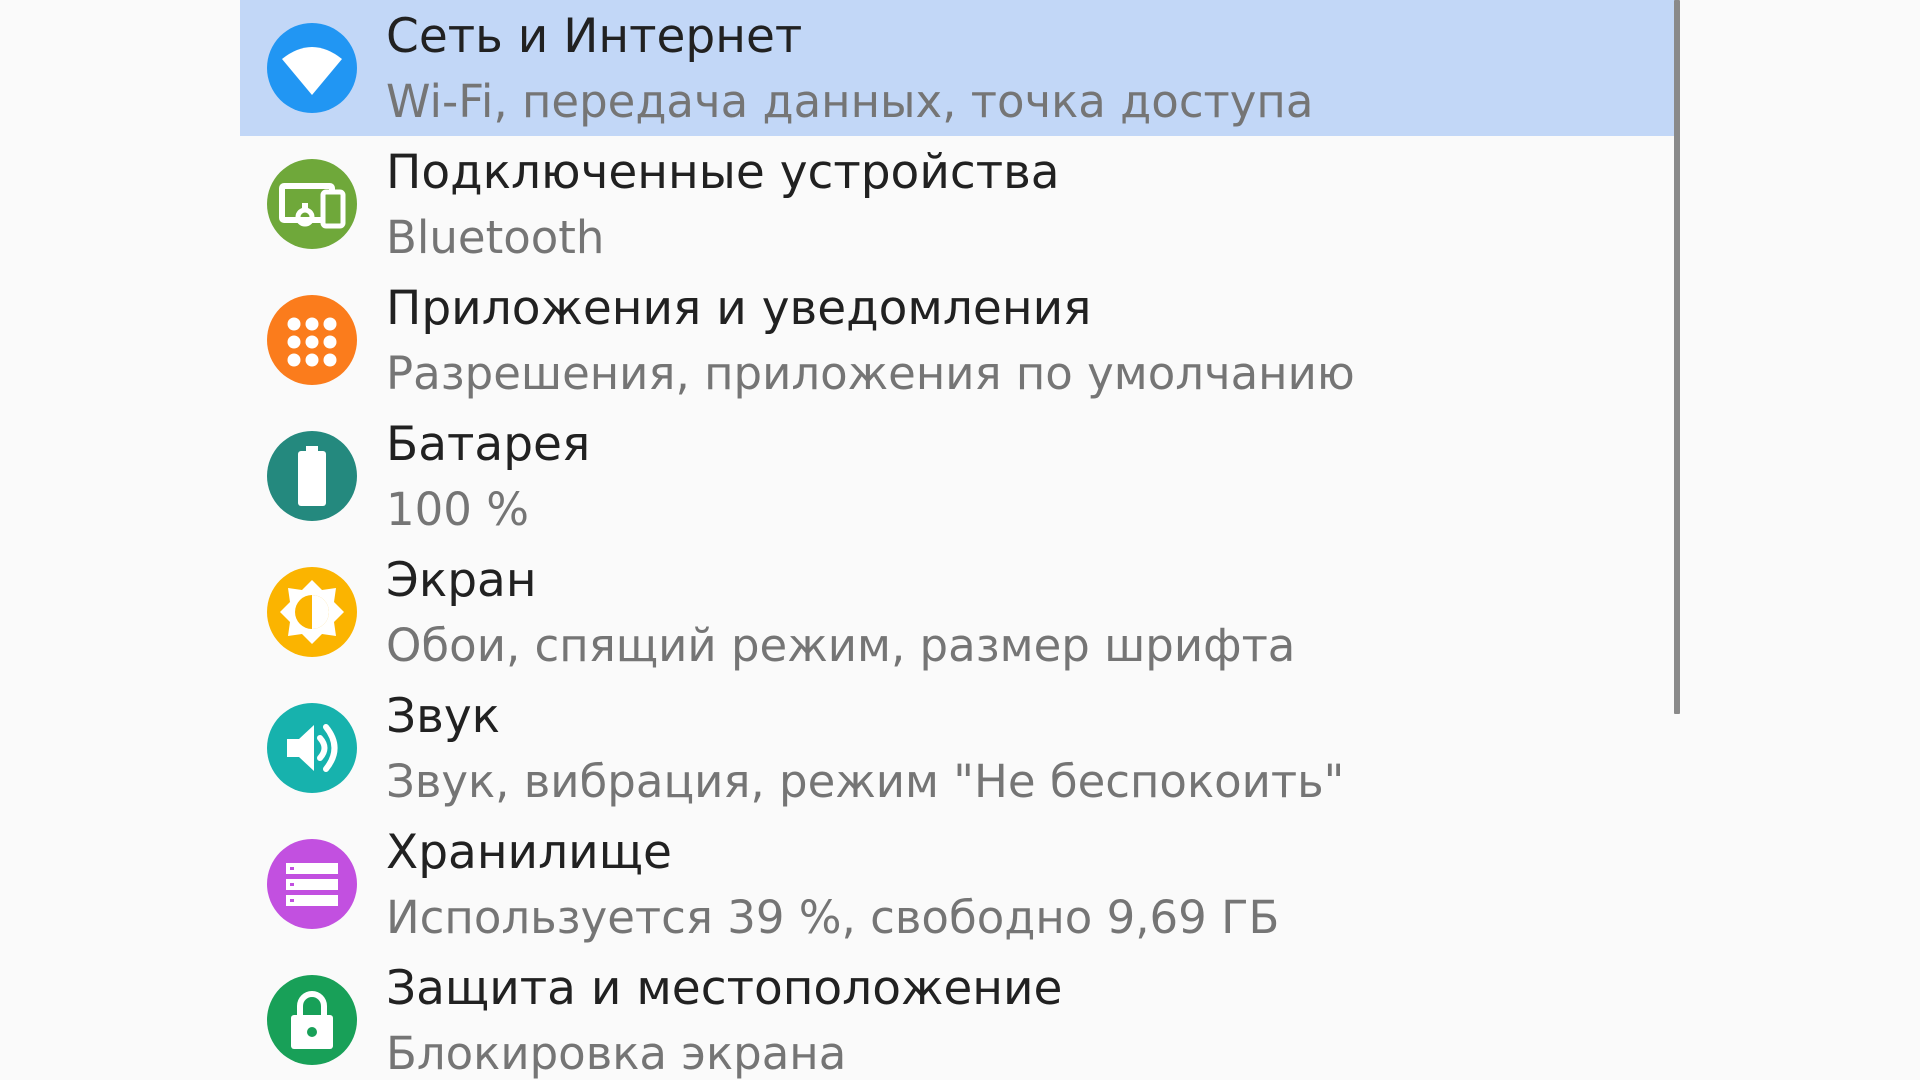 This screenshot has width=1920, height=1080. I want to click on settings-item-battery: Батарея 100 %, so click(959, 476).